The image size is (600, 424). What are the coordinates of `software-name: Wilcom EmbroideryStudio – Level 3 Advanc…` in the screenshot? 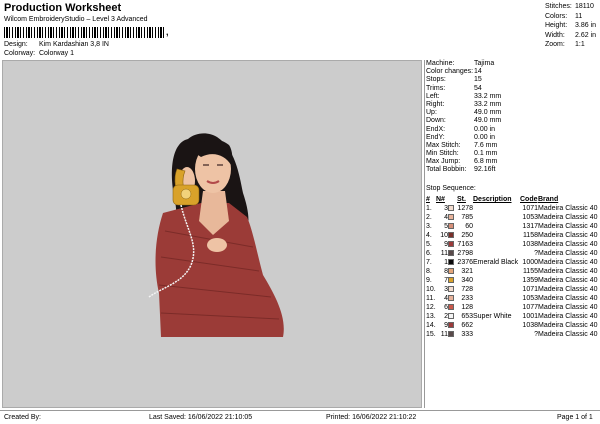 It's located at (76, 19).